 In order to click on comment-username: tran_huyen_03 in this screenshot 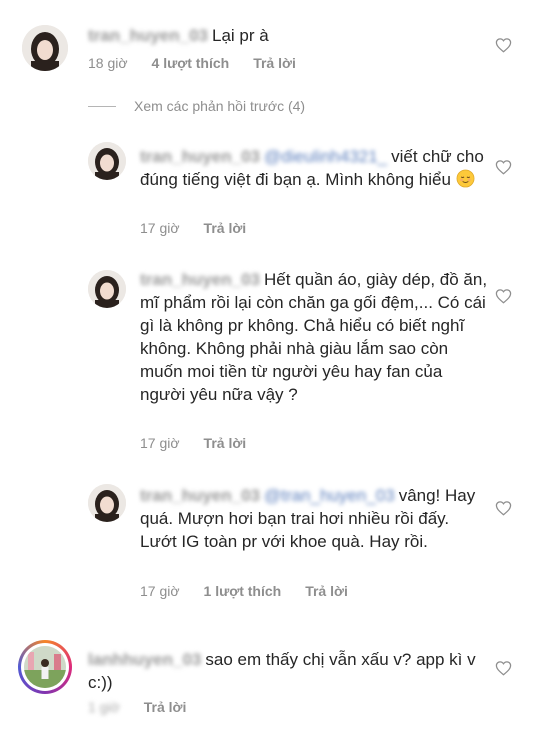, I will do `click(148, 35)`.